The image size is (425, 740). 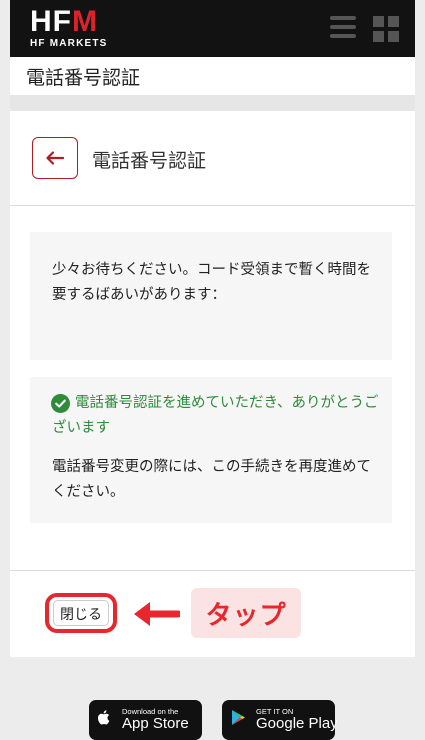 I want to click on logo-wordmark: HFM, so click(x=64, y=21).